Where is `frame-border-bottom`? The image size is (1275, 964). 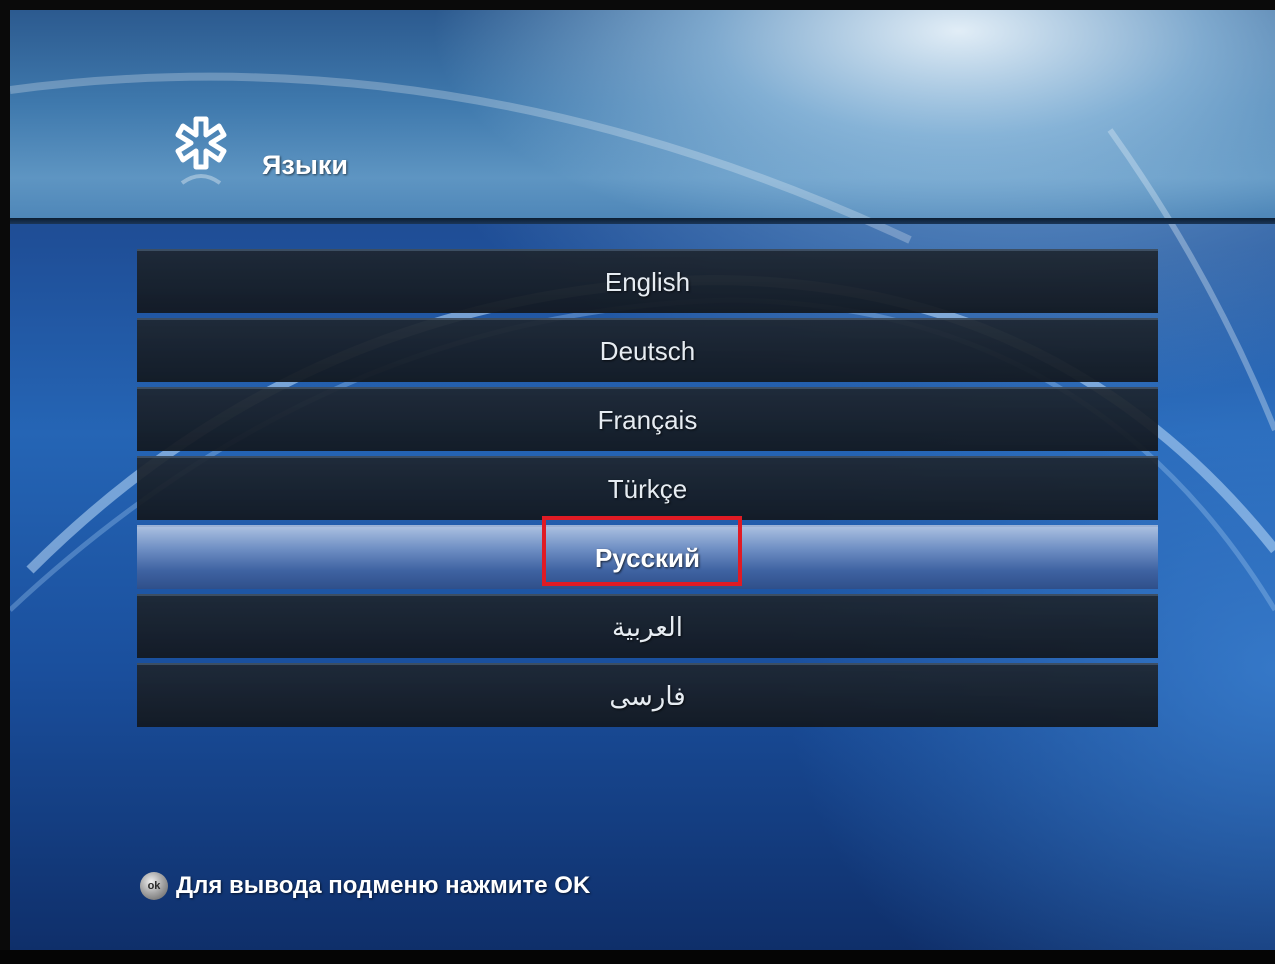 frame-border-bottom is located at coordinates (637, 957).